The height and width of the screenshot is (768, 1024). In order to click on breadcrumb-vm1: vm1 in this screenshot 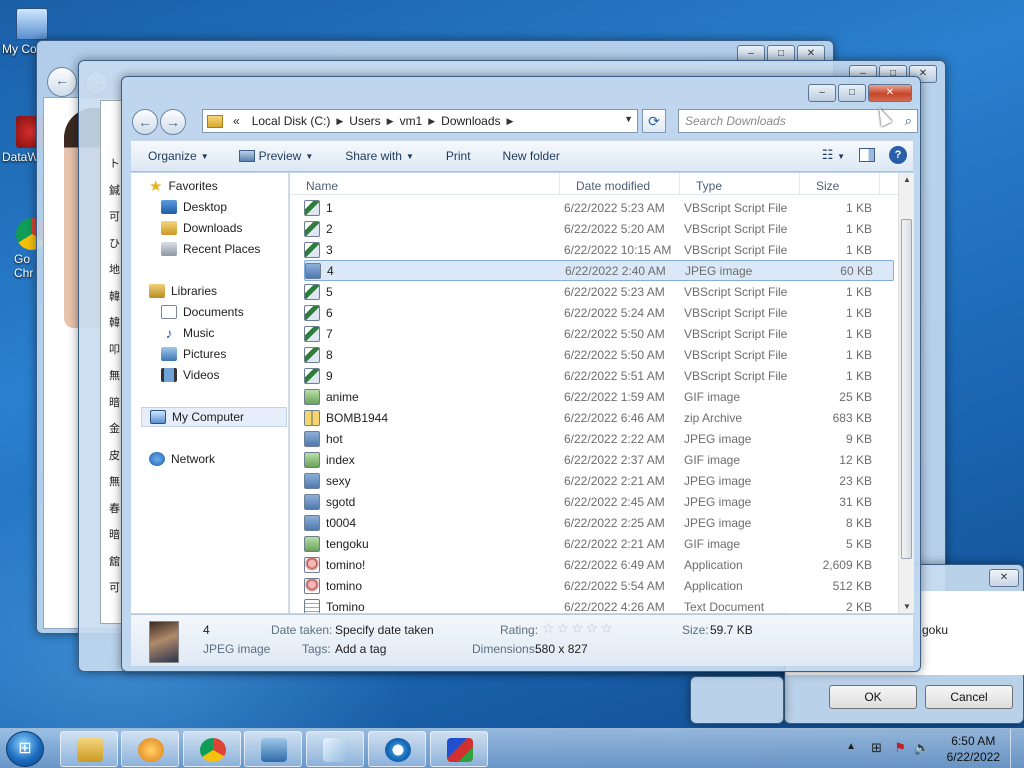, I will do `click(411, 121)`.